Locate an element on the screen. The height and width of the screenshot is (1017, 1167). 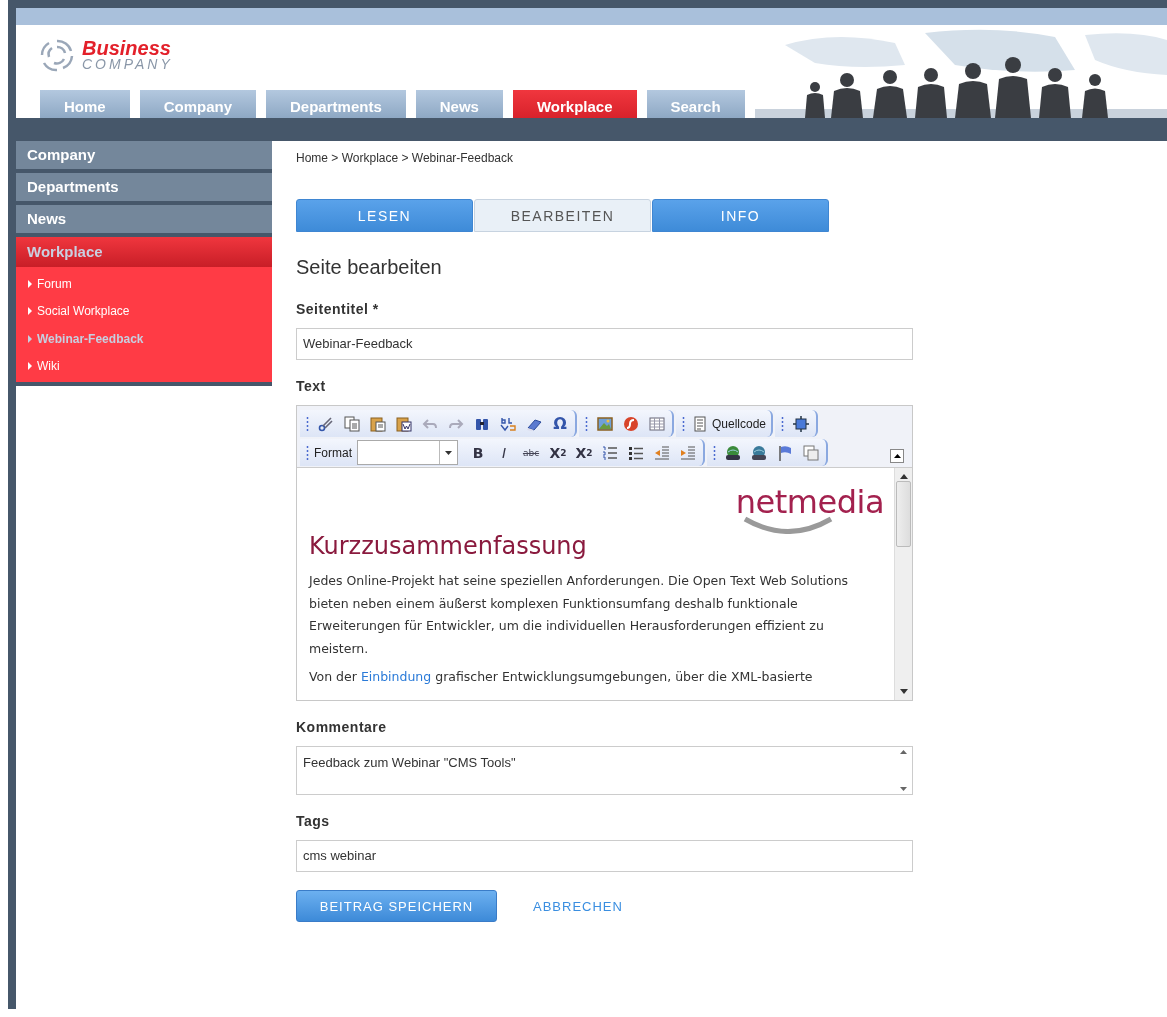
superscript-button: X$^{2}$ is located at coordinates (584, 452).